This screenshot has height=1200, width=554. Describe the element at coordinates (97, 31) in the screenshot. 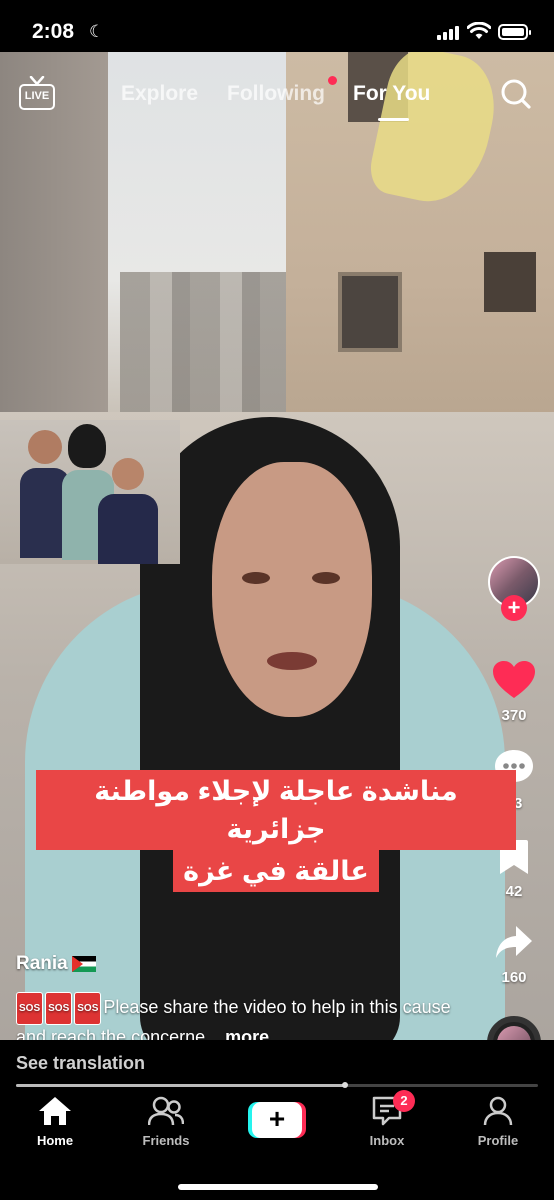

I see `moon-icon: ☾` at that location.